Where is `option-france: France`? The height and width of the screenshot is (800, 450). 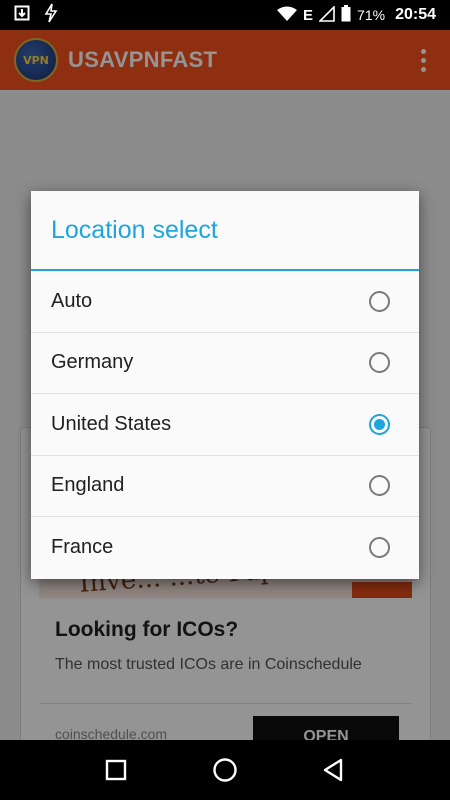 option-france: France is located at coordinates (225, 548).